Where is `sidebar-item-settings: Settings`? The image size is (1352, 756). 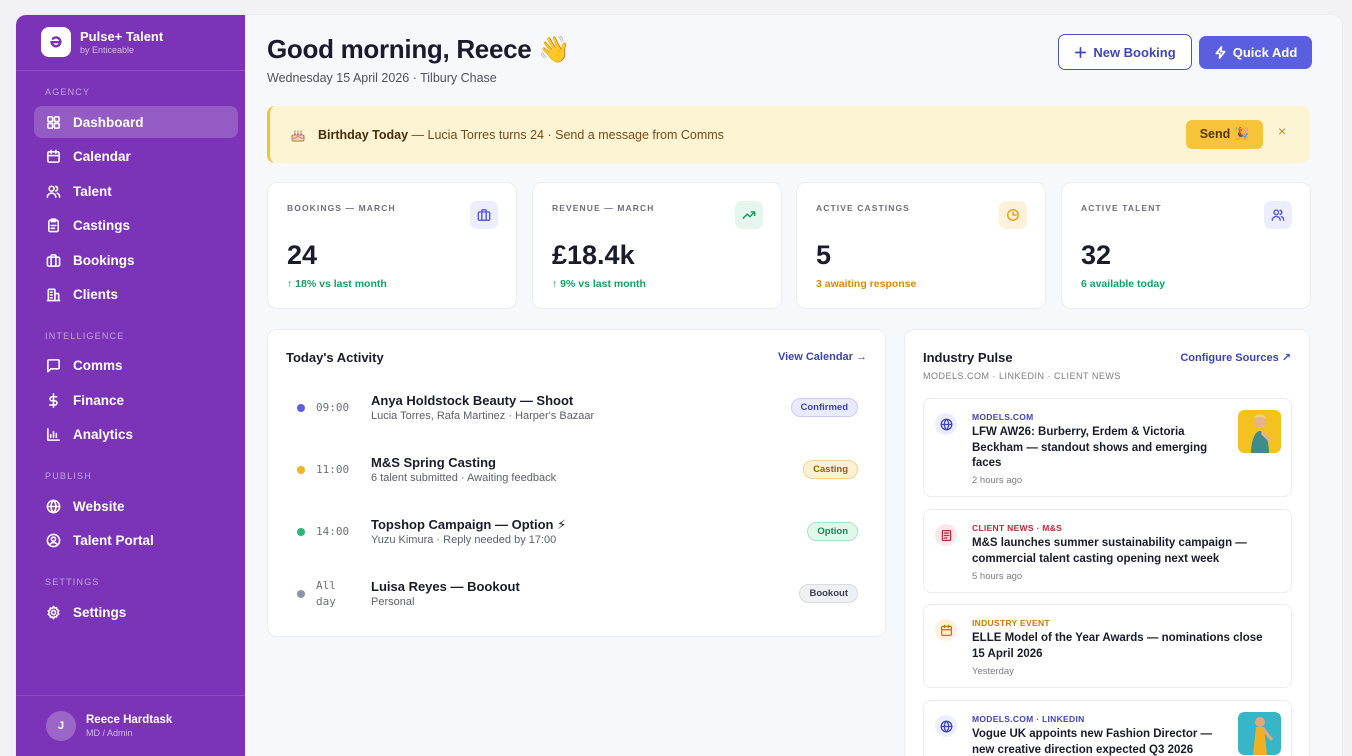 sidebar-item-settings: Settings is located at coordinates (136, 612).